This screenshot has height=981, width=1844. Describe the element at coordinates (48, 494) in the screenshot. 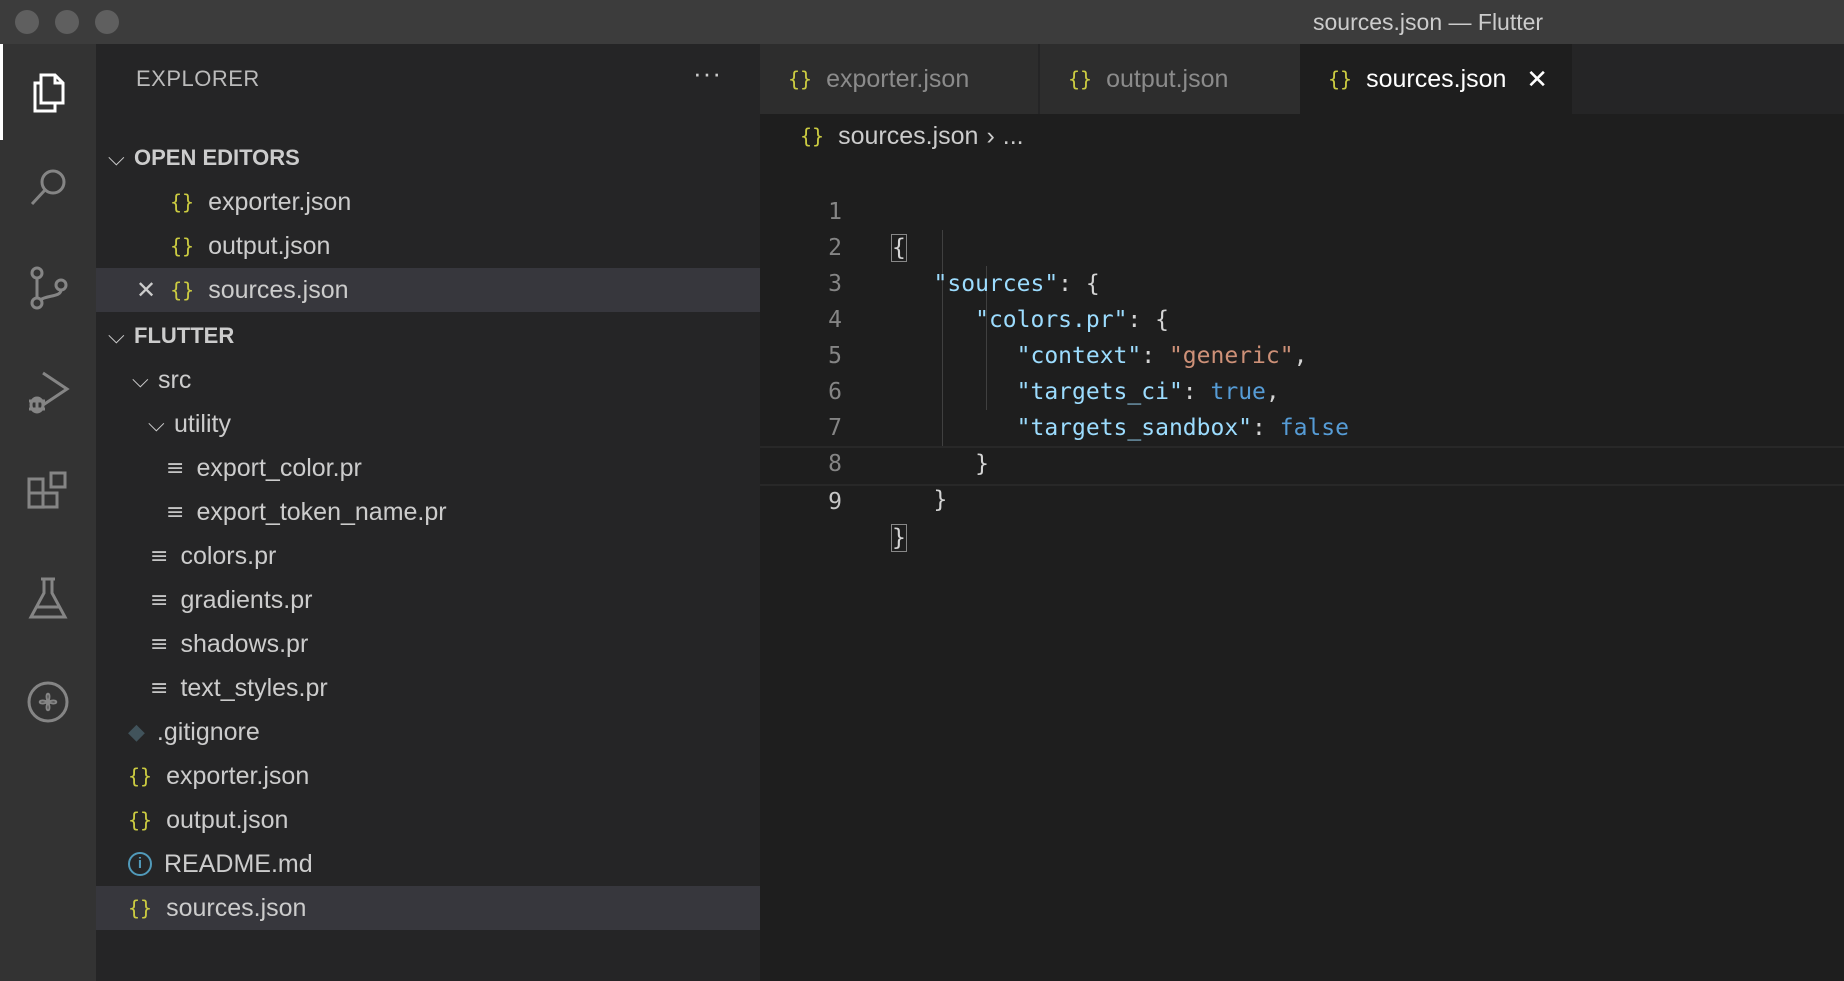

I see `extensions-icon` at that location.